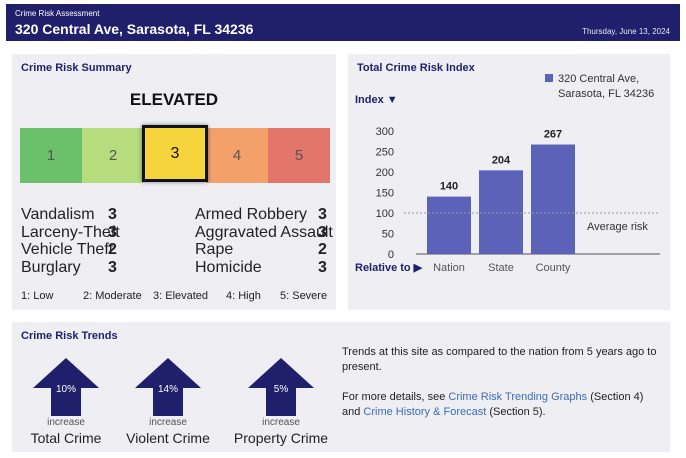  What do you see at coordinates (516, 412) in the screenshot?
I see `details-suffix: (Section 5).` at bounding box center [516, 412].